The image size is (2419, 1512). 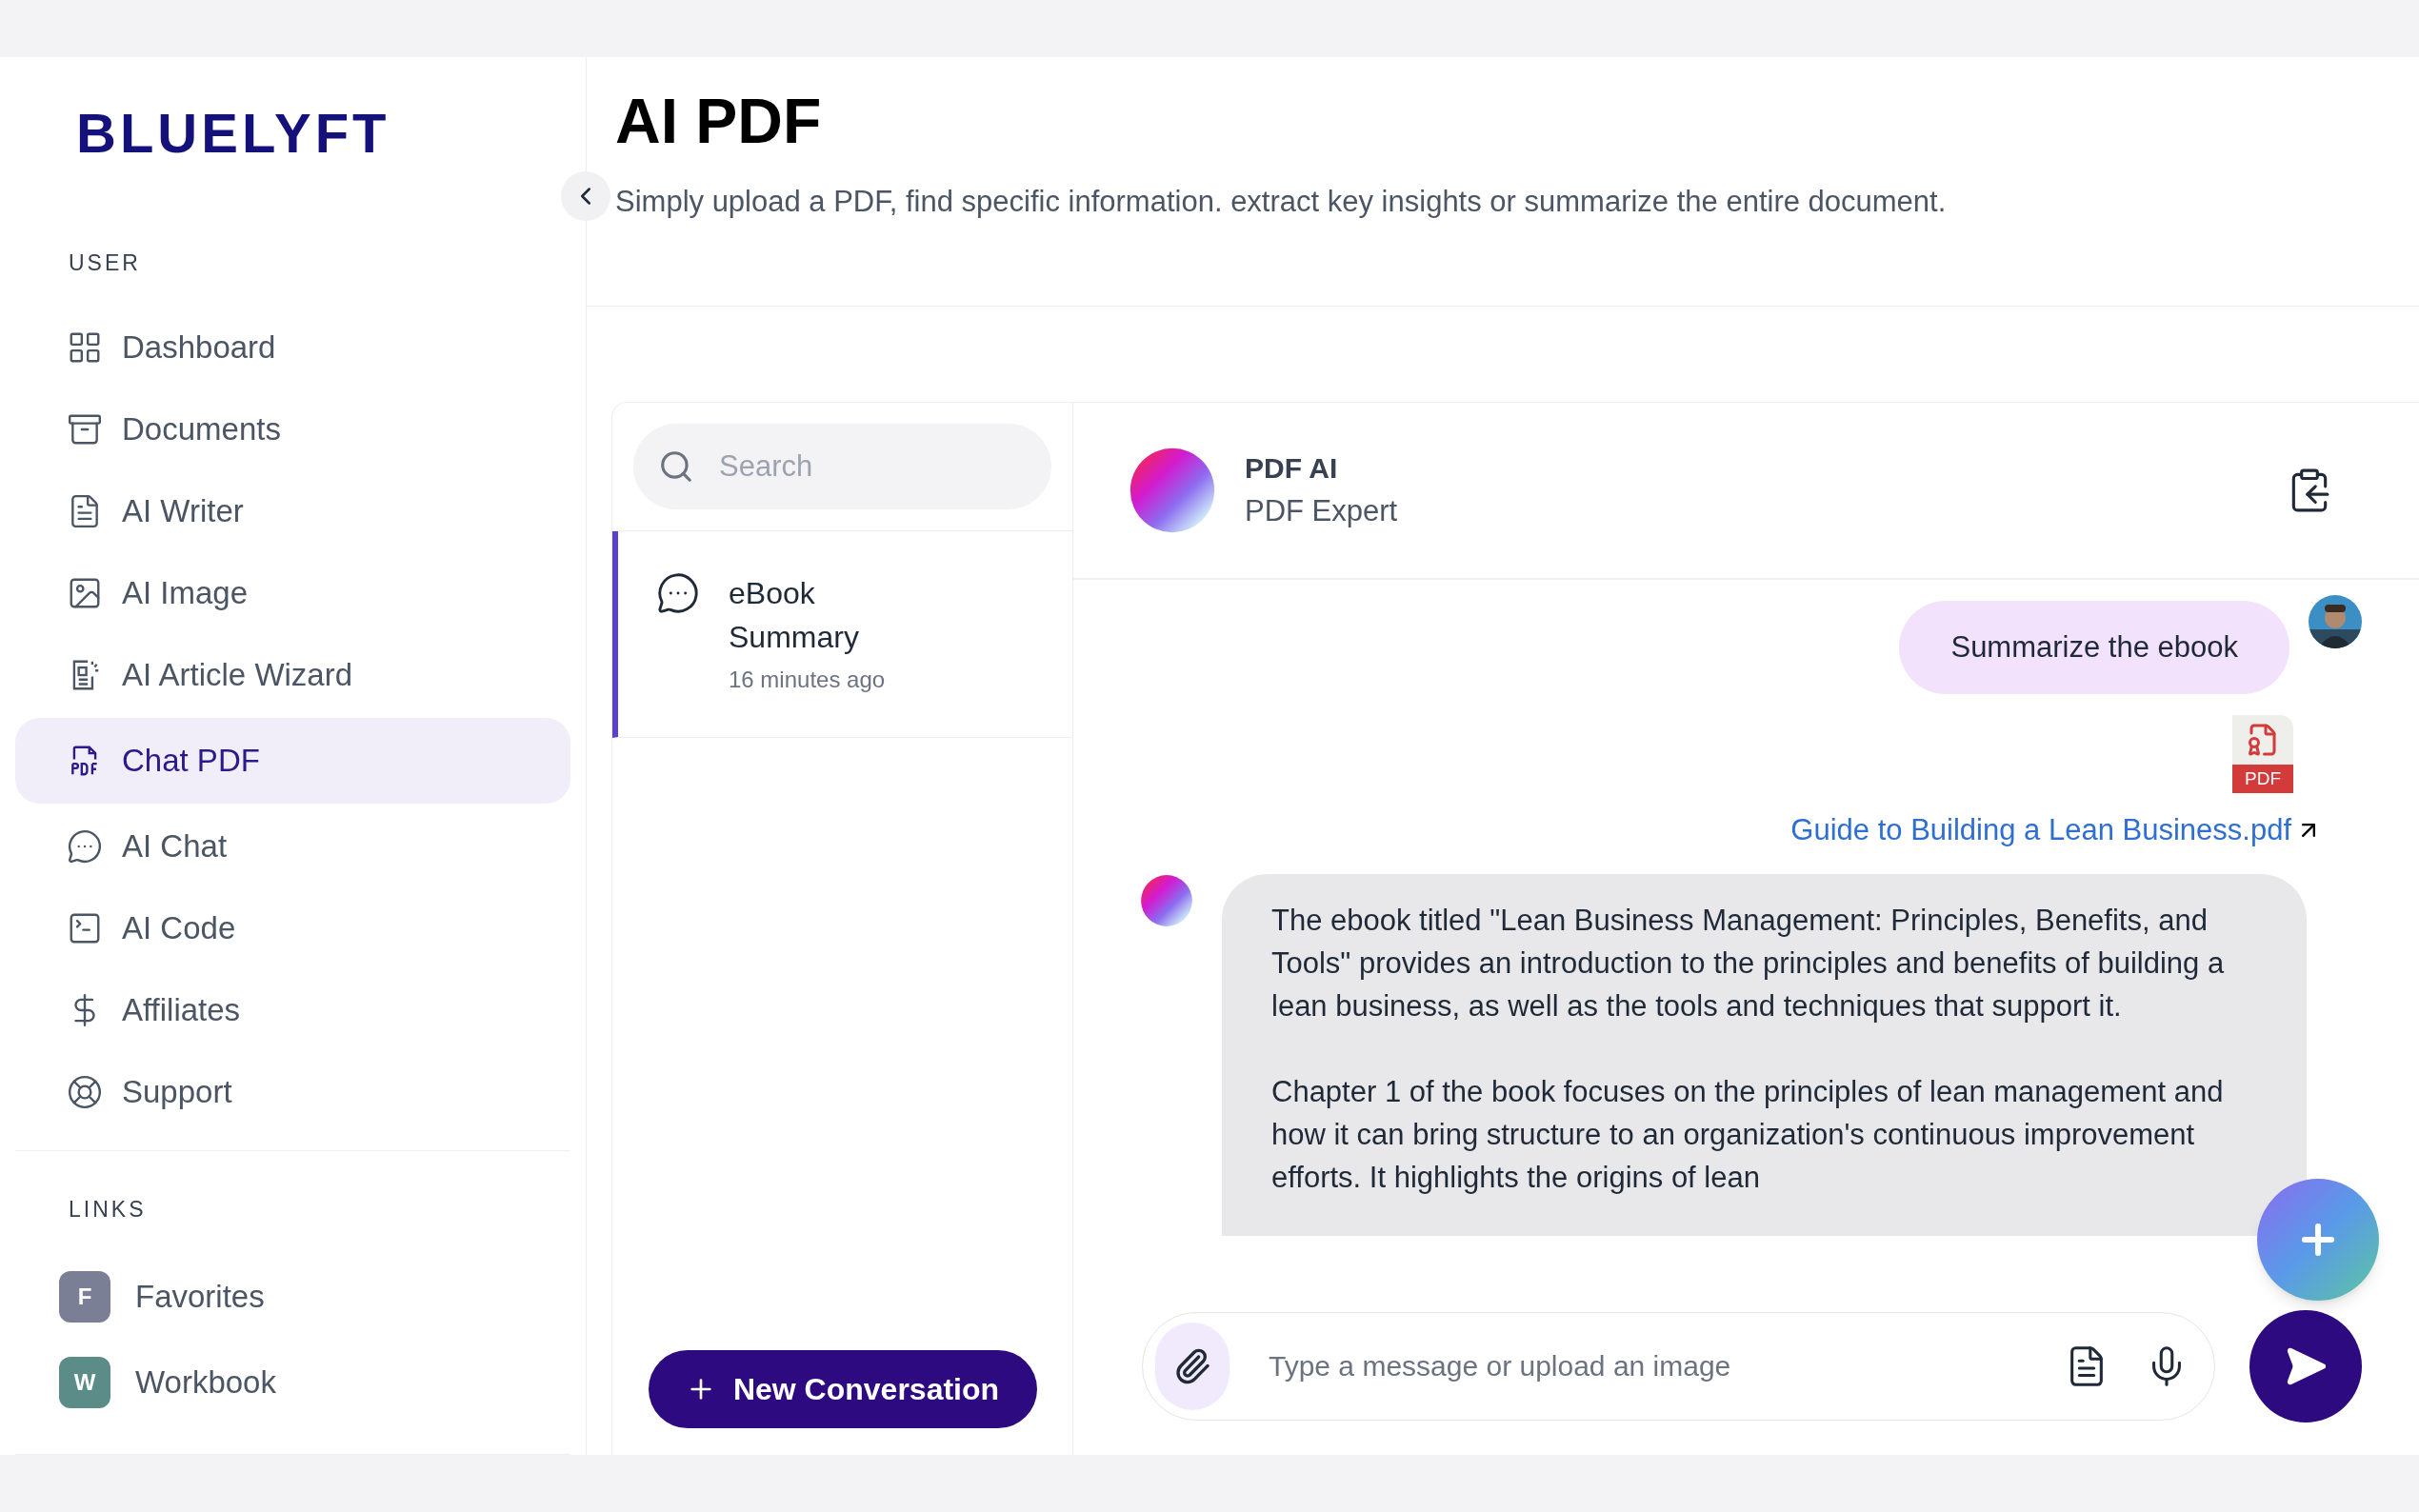 I want to click on support-icon, so click(x=85, y=1091).